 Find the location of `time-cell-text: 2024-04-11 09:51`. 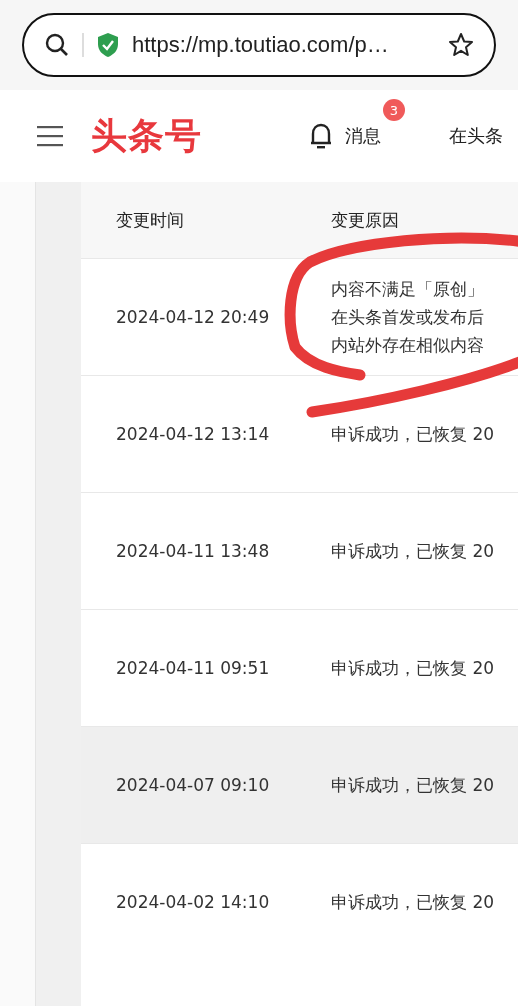

time-cell-text: 2024-04-11 09:51 is located at coordinates (193, 668).